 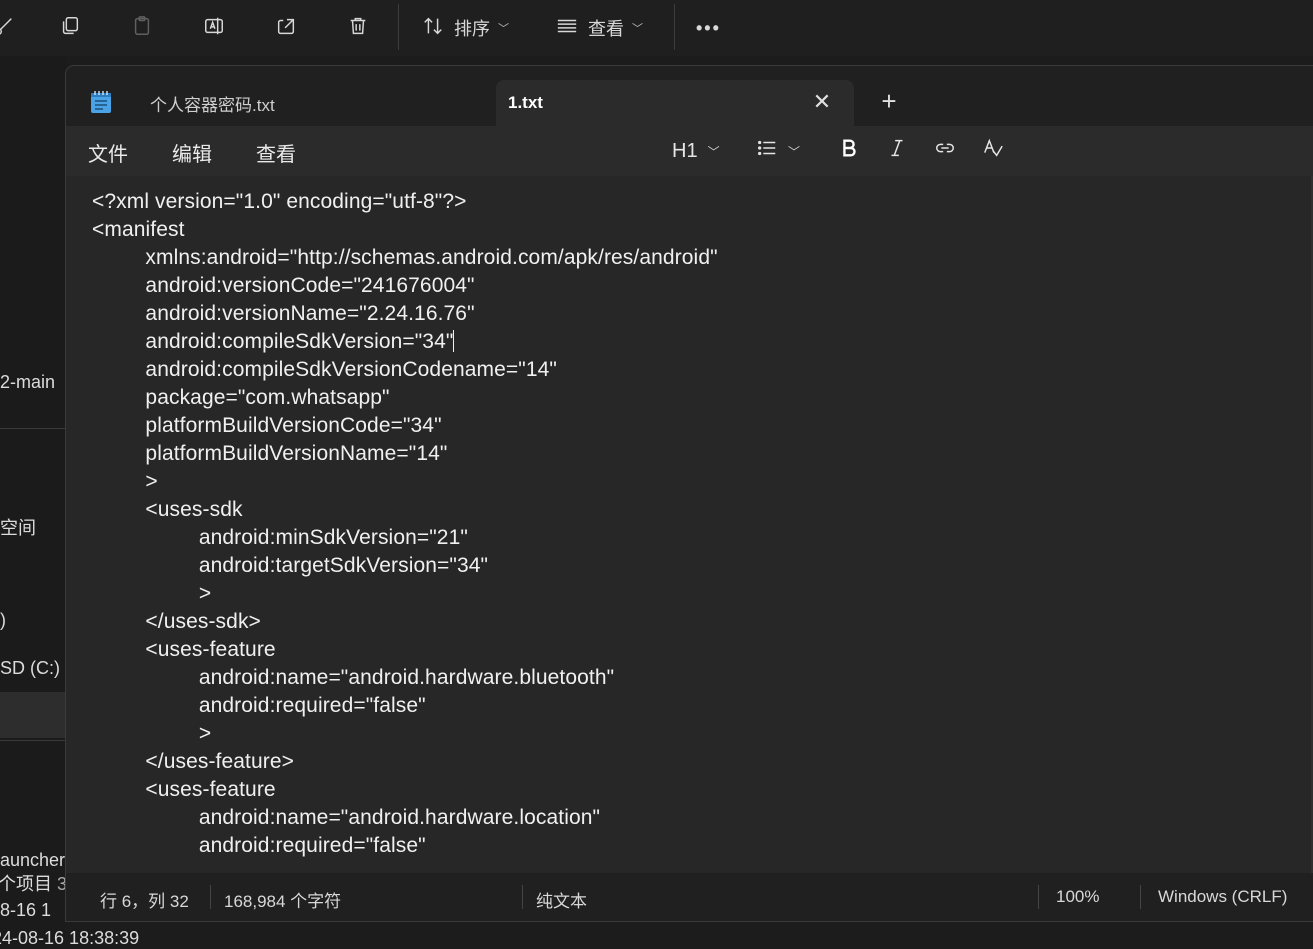 What do you see at coordinates (606, 29) in the screenshot?
I see `view-label: 查看` at bounding box center [606, 29].